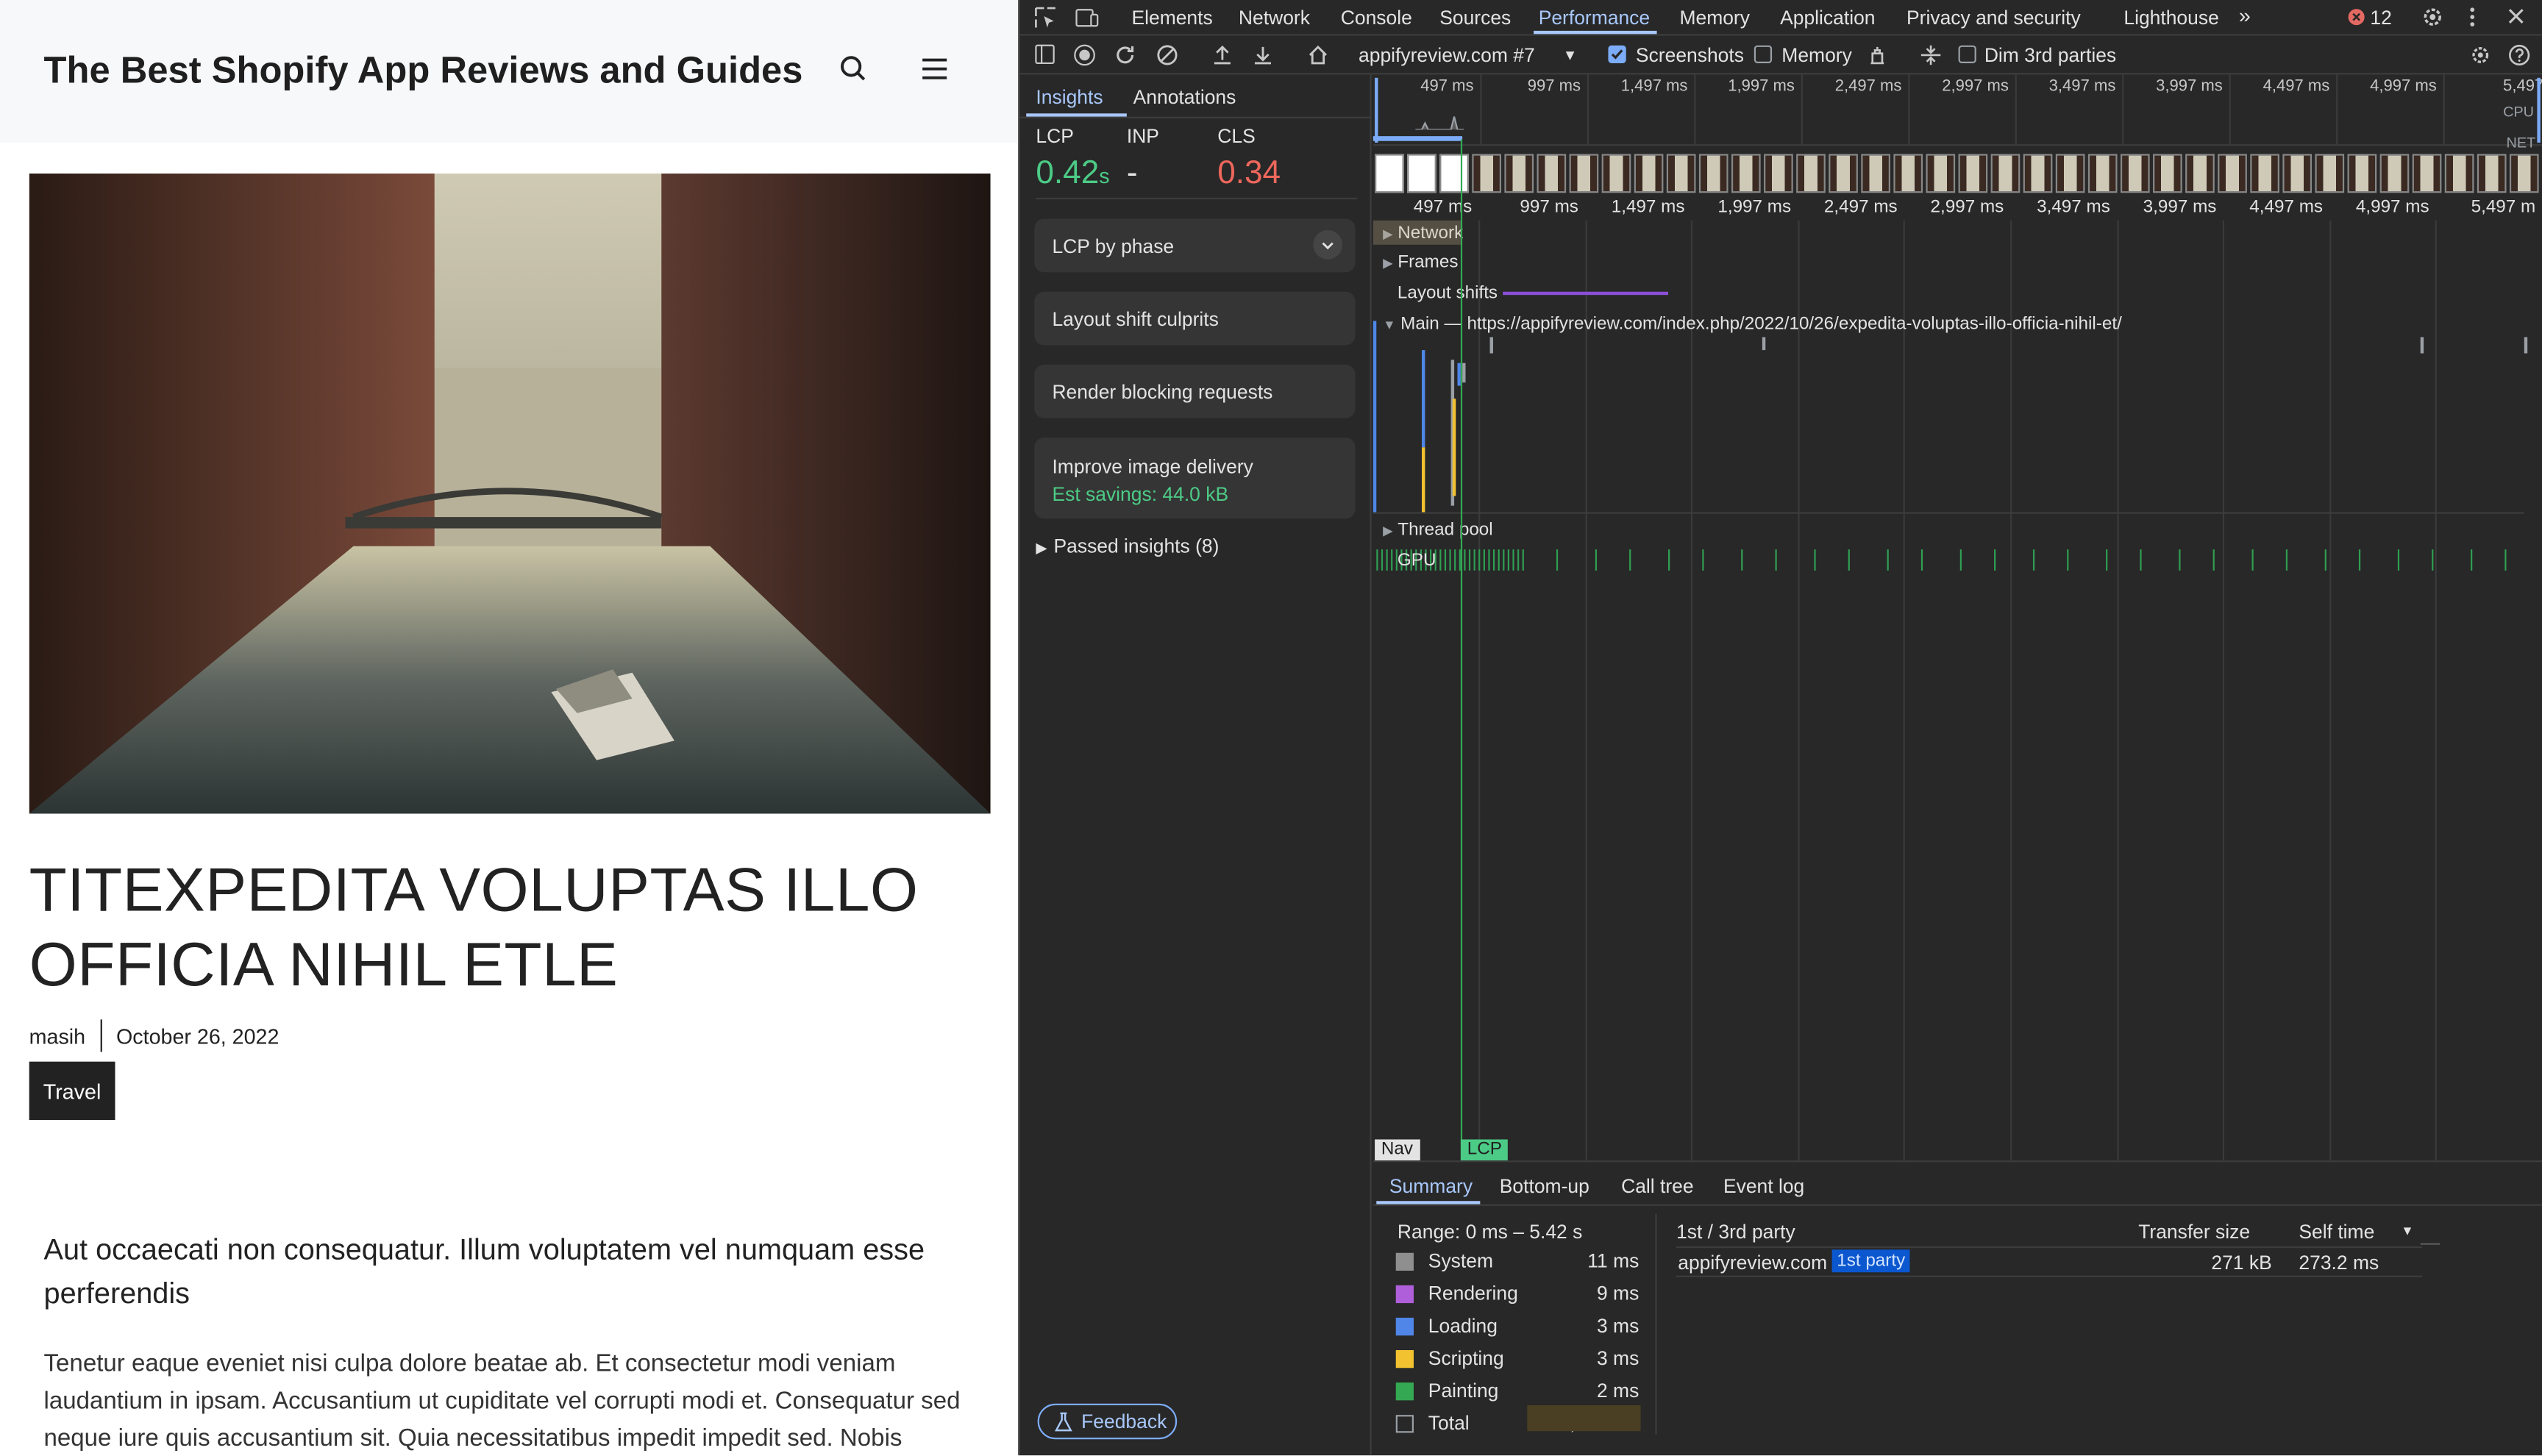 The image size is (2542, 1456). What do you see at coordinates (1073, 174) in the screenshot?
I see `lcp-value: 0.42s` at bounding box center [1073, 174].